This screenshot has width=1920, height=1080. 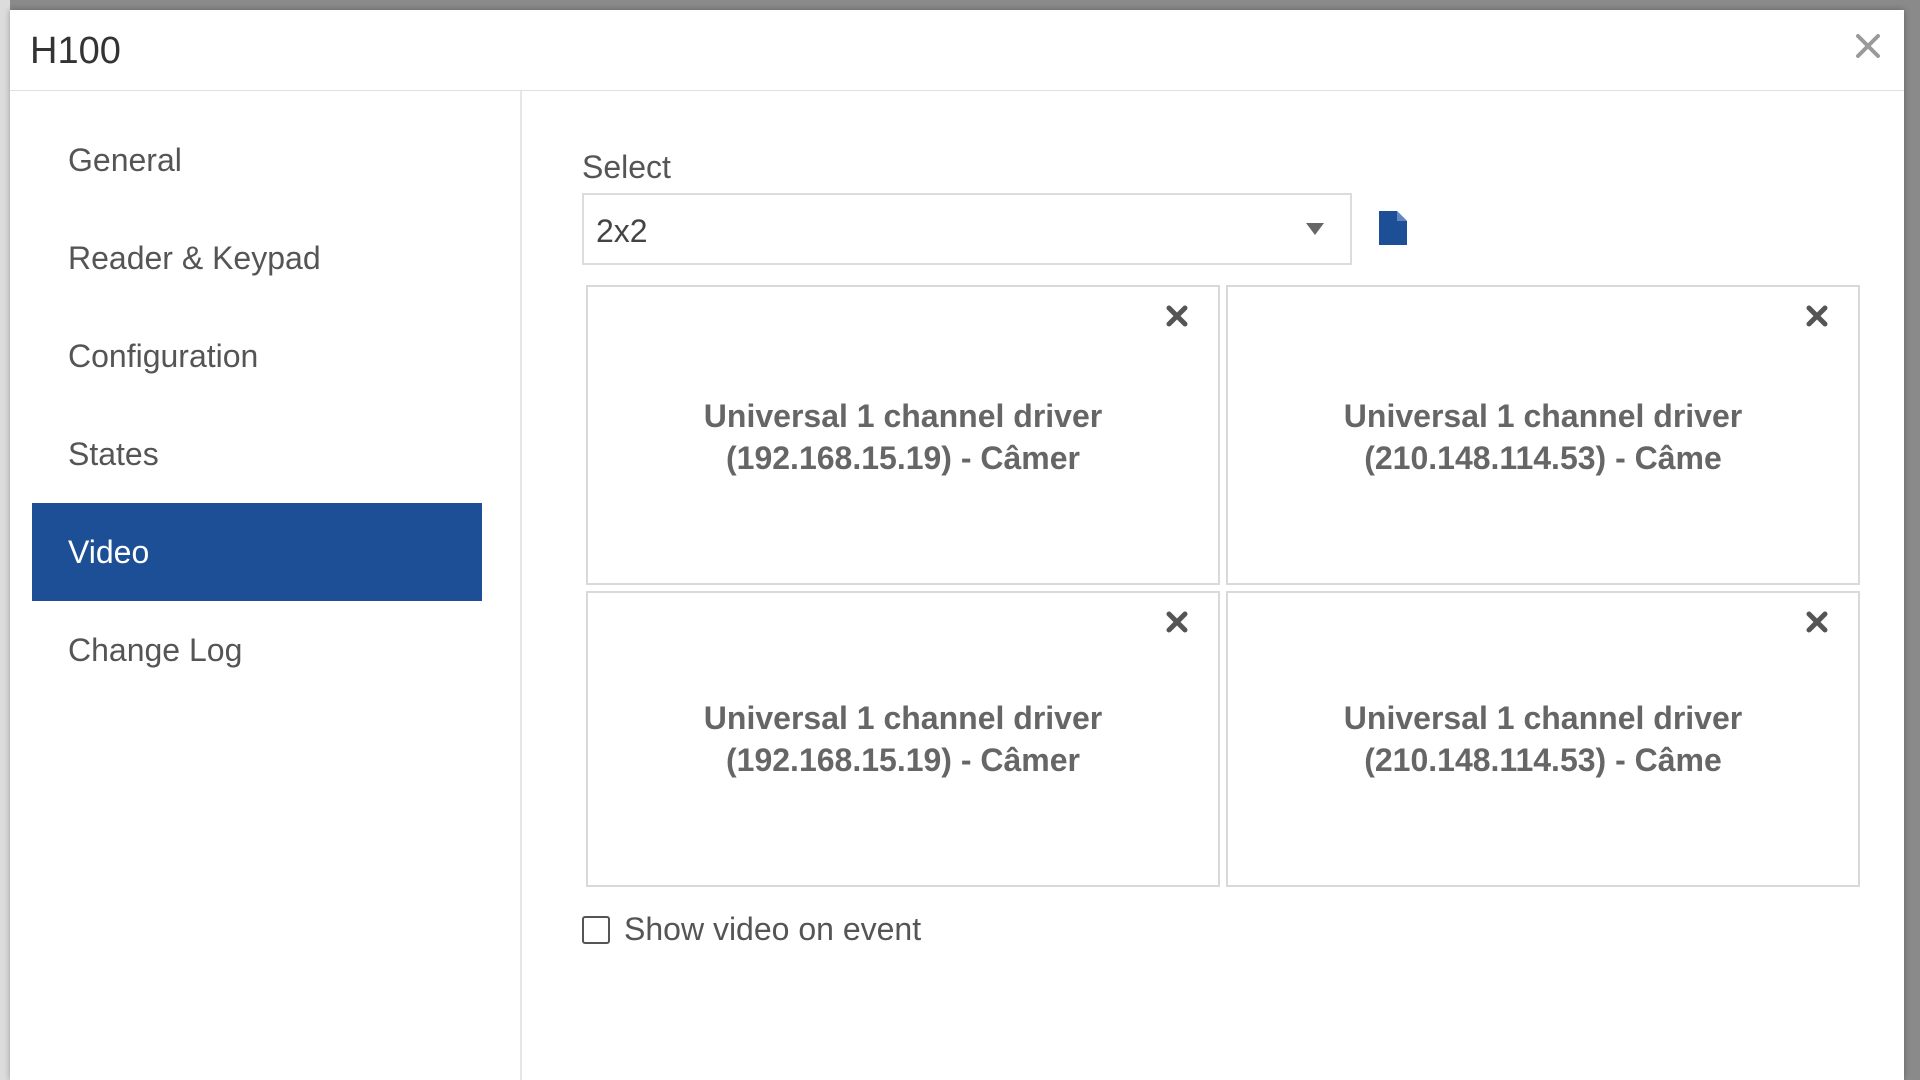 I want to click on sidebar-item-states: States, so click(x=257, y=454).